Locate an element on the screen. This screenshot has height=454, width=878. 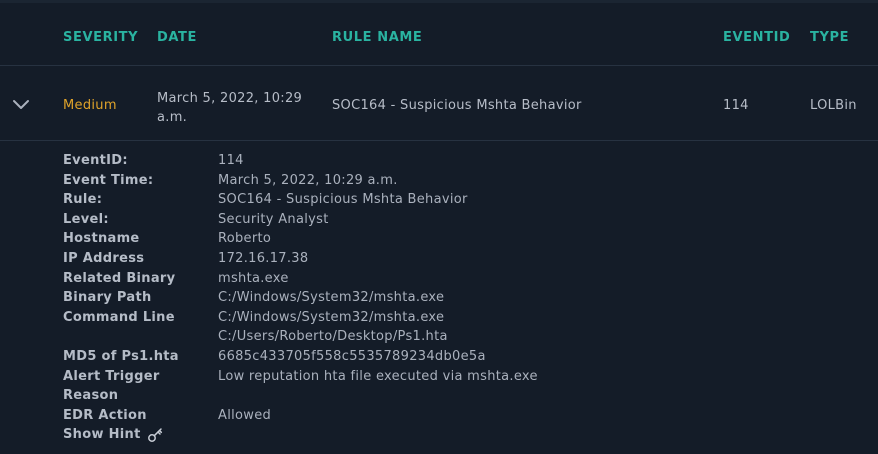
detail-label: Level: is located at coordinates (86, 219).